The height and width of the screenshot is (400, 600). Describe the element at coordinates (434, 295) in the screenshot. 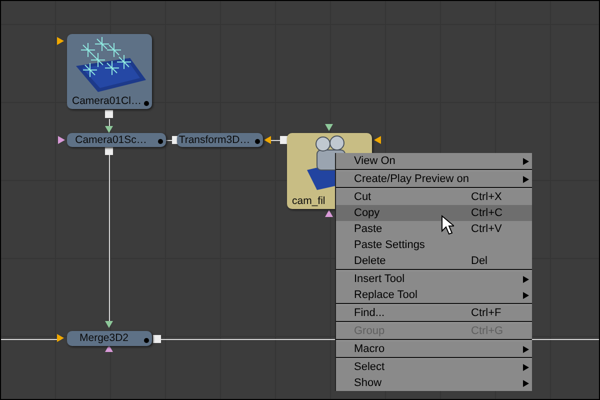

I see `menu-item: Replace Tool` at that location.